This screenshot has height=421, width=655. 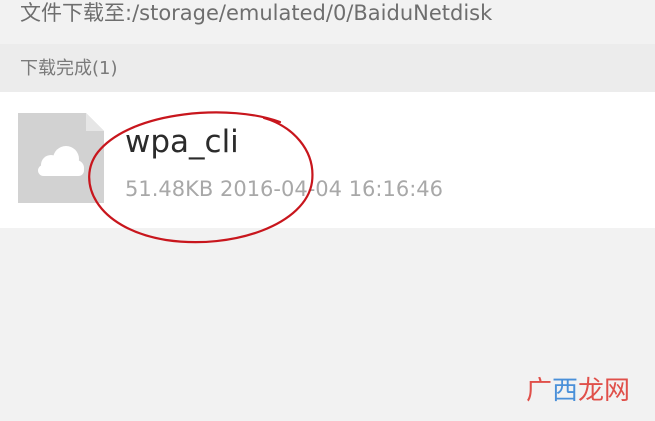 What do you see at coordinates (201, 177) in the screenshot?
I see `red-ellipse-annotation` at bounding box center [201, 177].